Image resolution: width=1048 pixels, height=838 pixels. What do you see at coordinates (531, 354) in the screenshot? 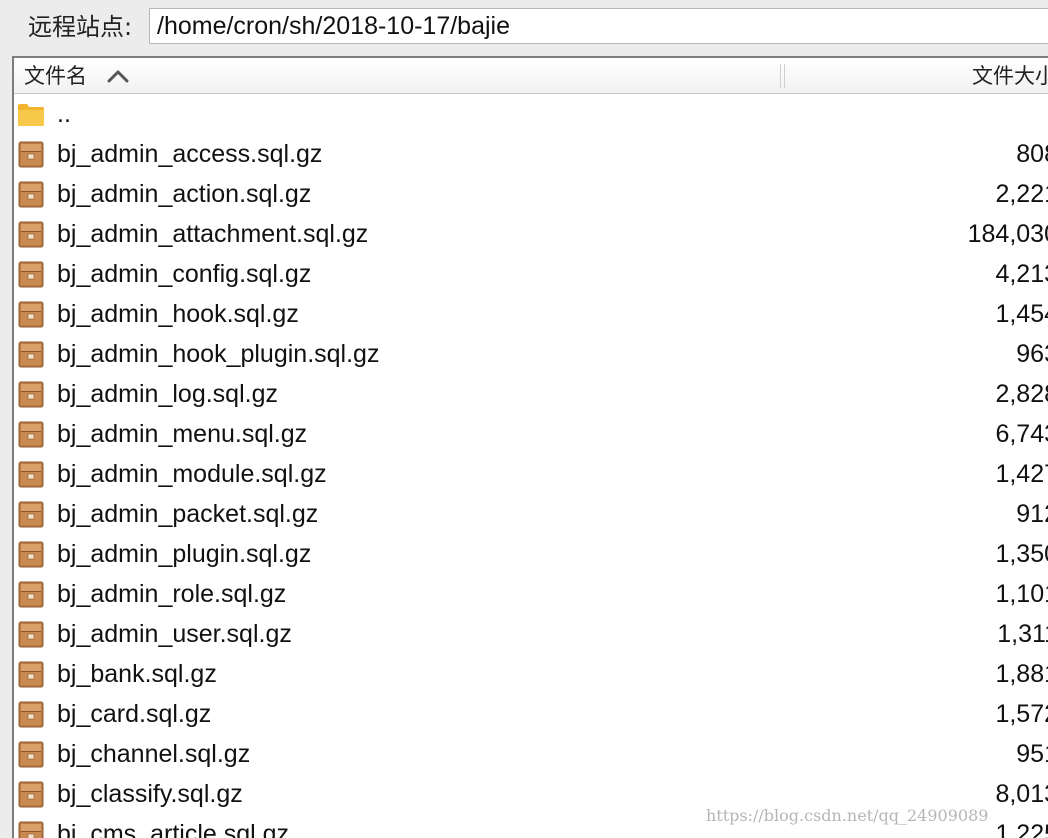
I see `file-row: bj_admin_hook_plugin.sql.gz 963` at bounding box center [531, 354].